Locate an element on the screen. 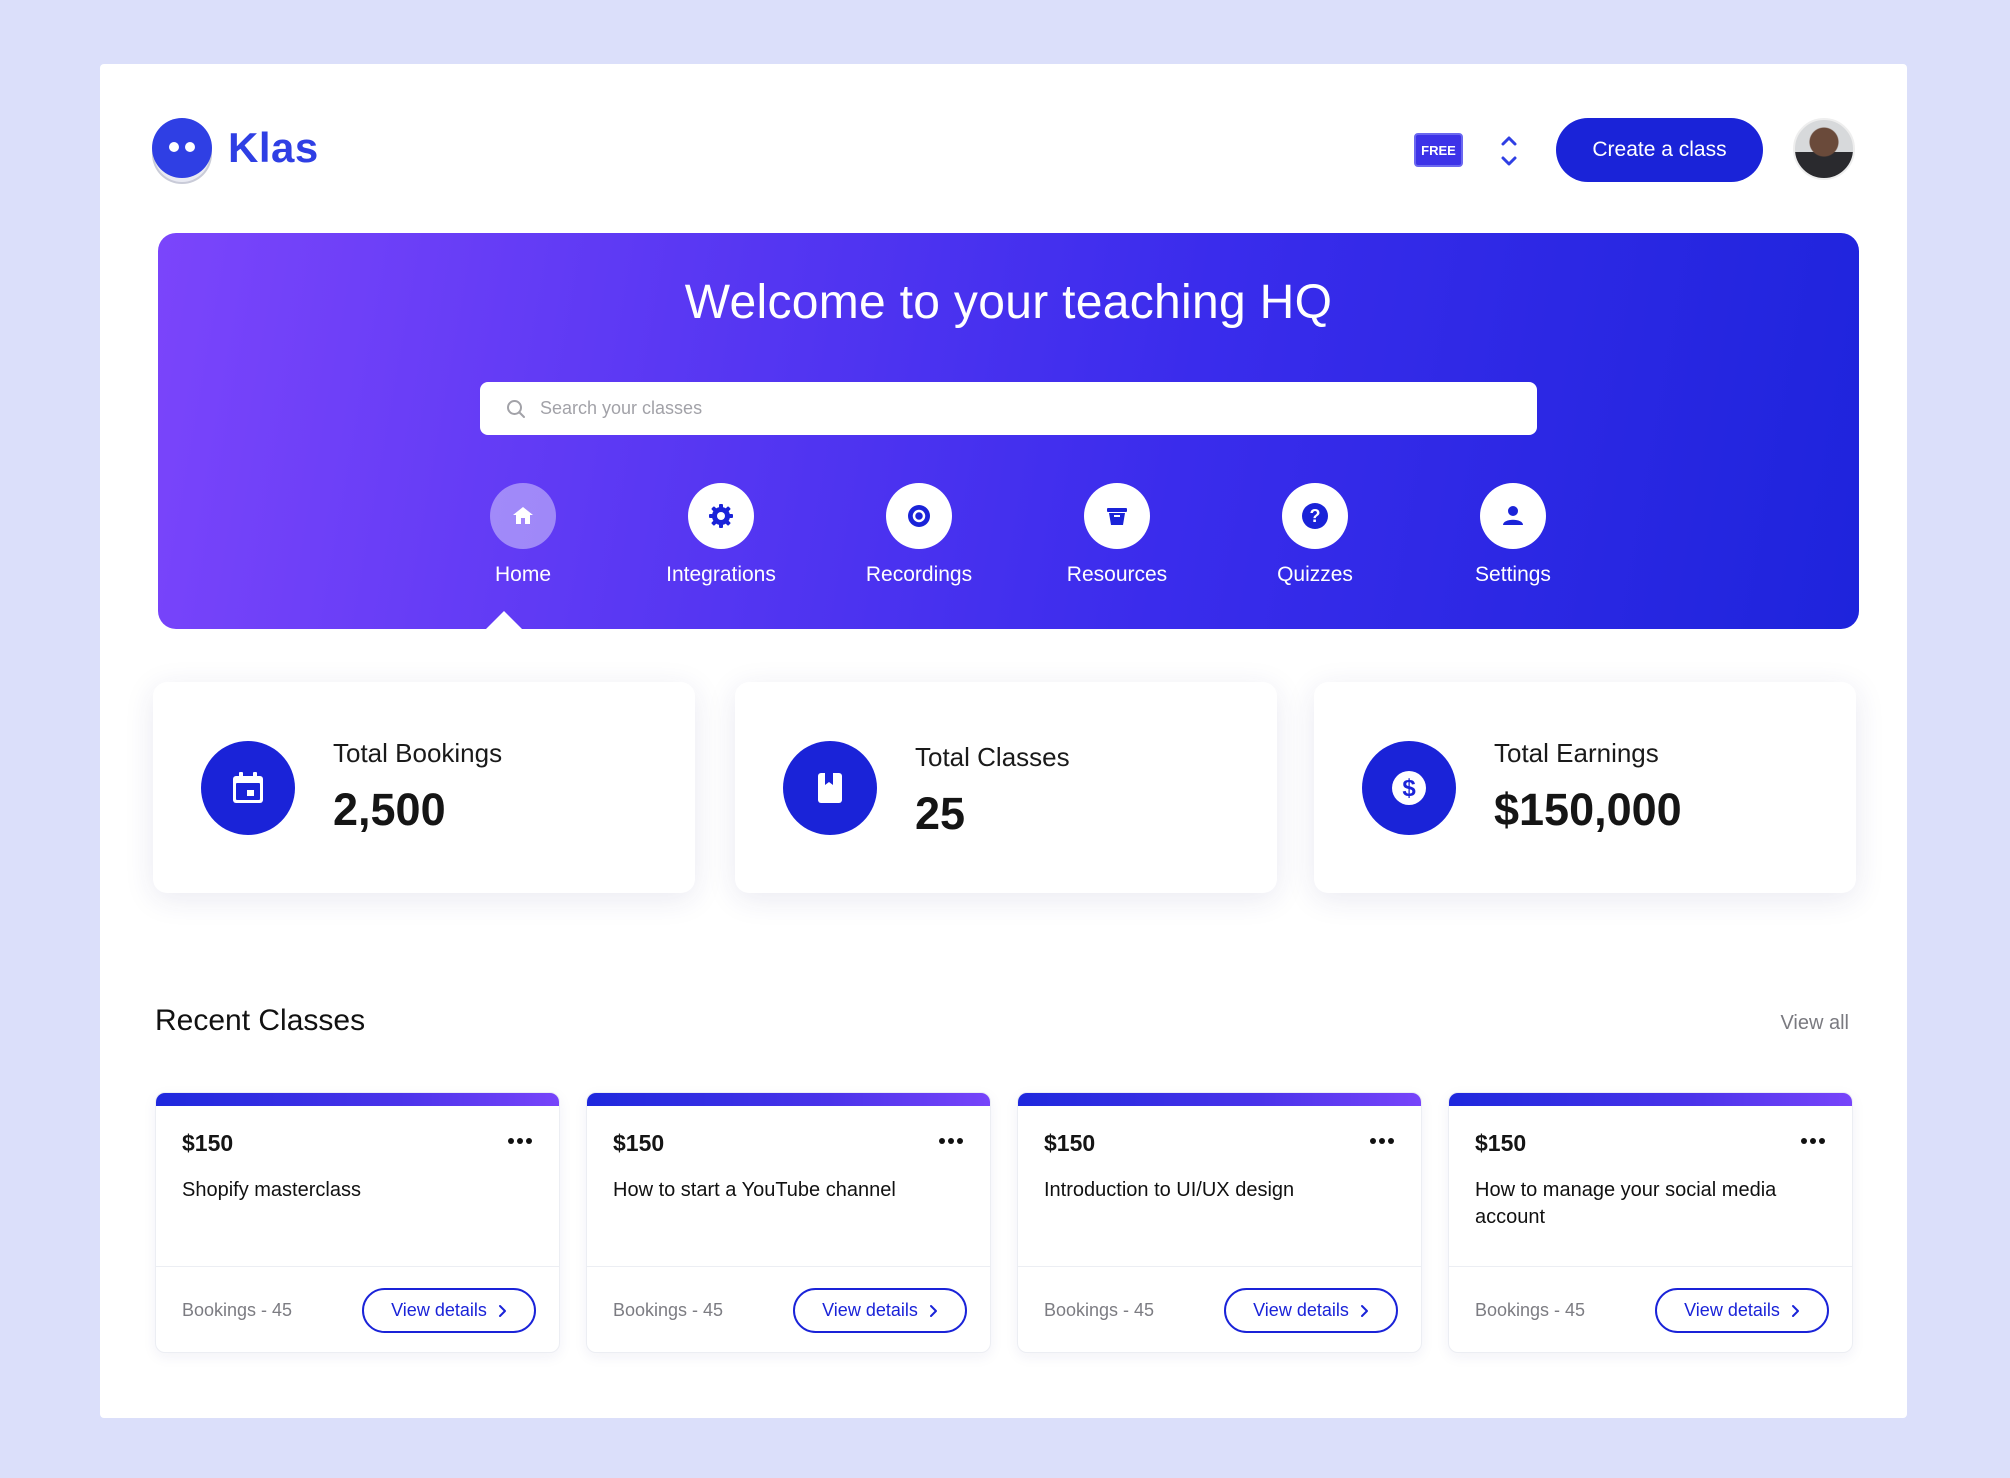 The height and width of the screenshot is (1478, 2010). klas-logo-icon is located at coordinates (182, 148).